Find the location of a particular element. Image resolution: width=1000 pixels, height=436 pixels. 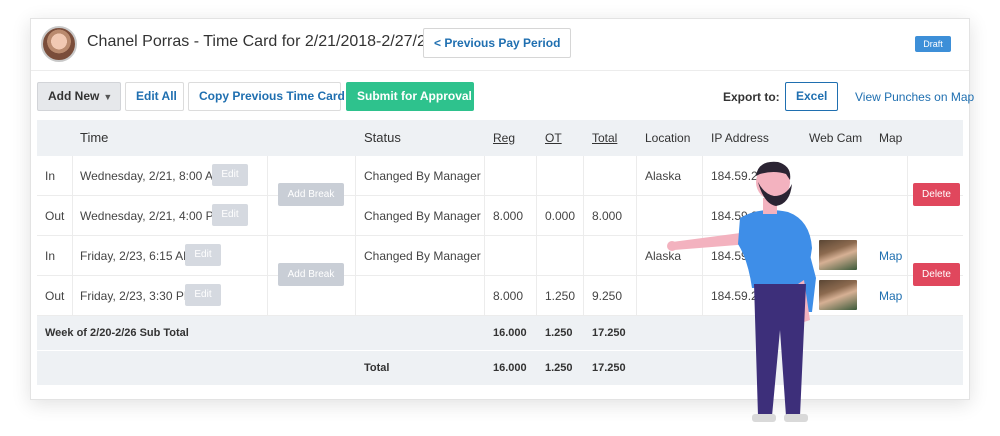

previous-pay-period-button: < Previous Pay Period is located at coordinates (497, 43).